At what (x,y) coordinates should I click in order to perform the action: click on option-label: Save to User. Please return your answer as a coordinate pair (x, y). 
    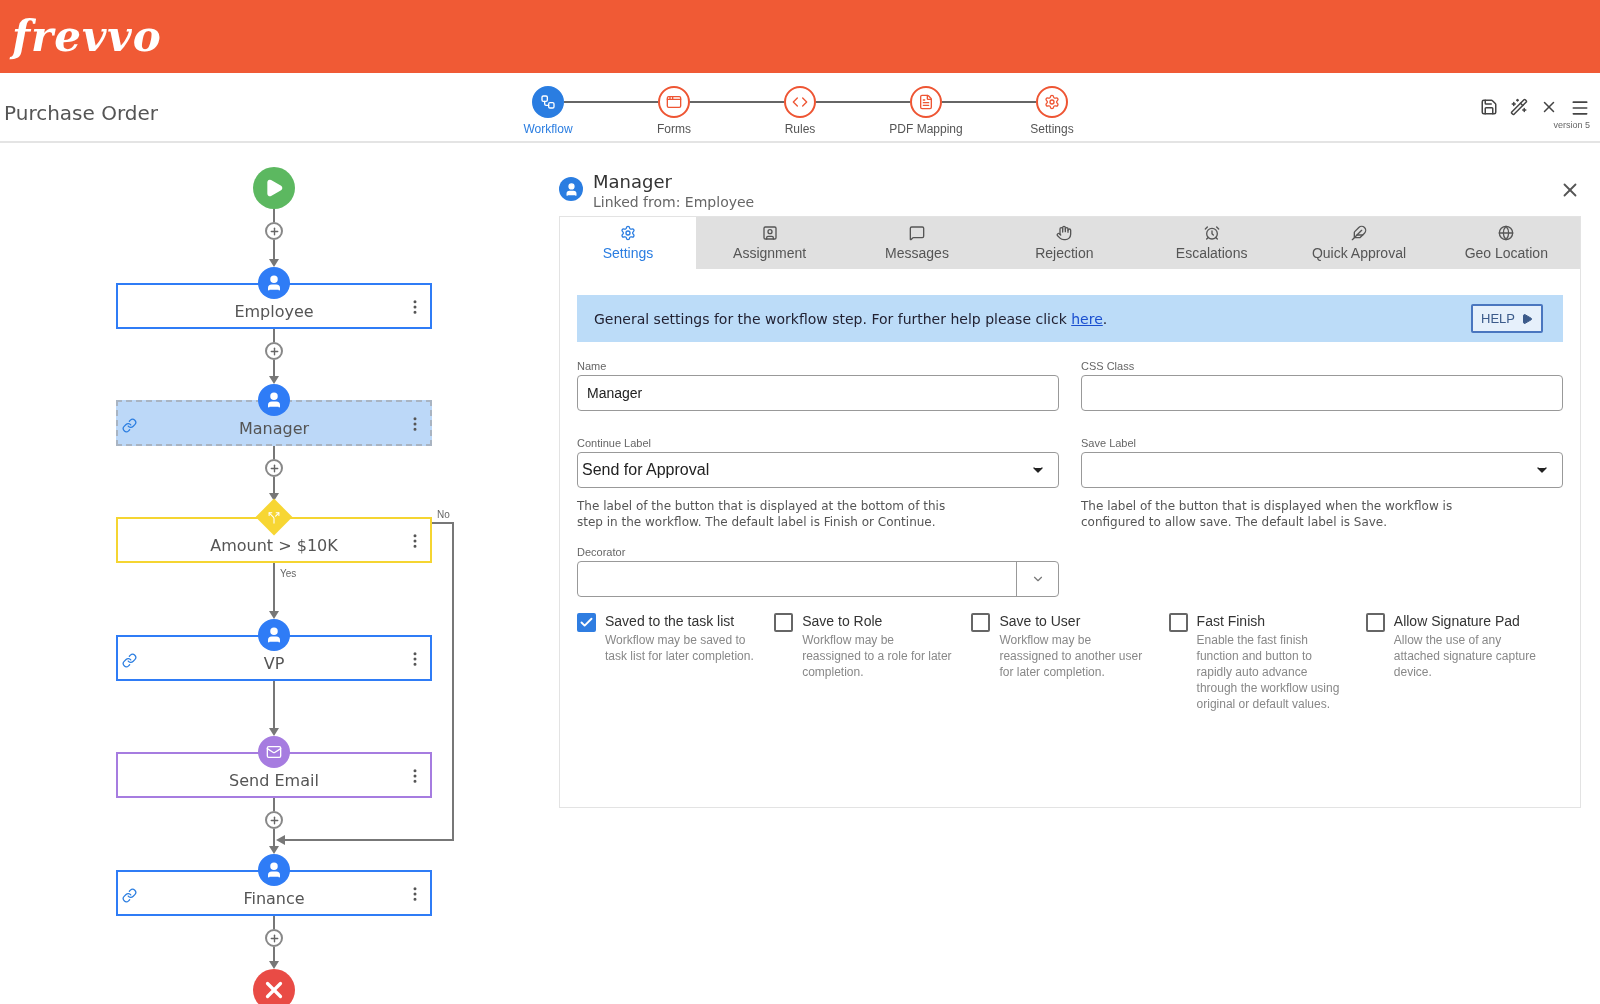
    Looking at the image, I should click on (1040, 621).